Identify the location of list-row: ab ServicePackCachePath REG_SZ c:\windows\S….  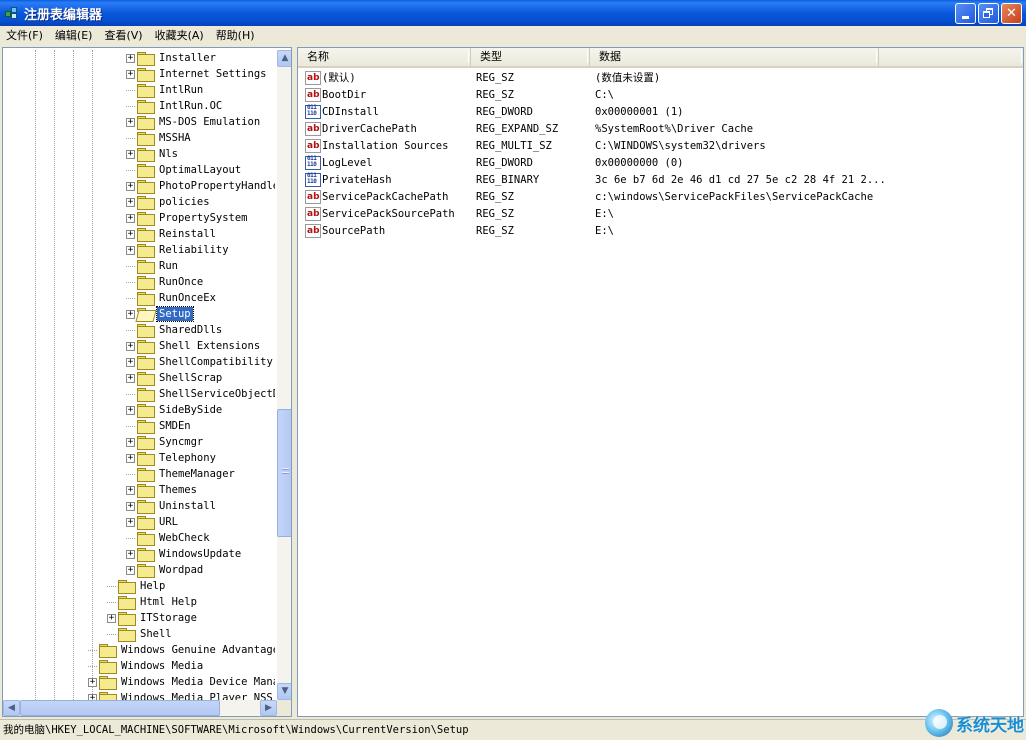
(660, 196).